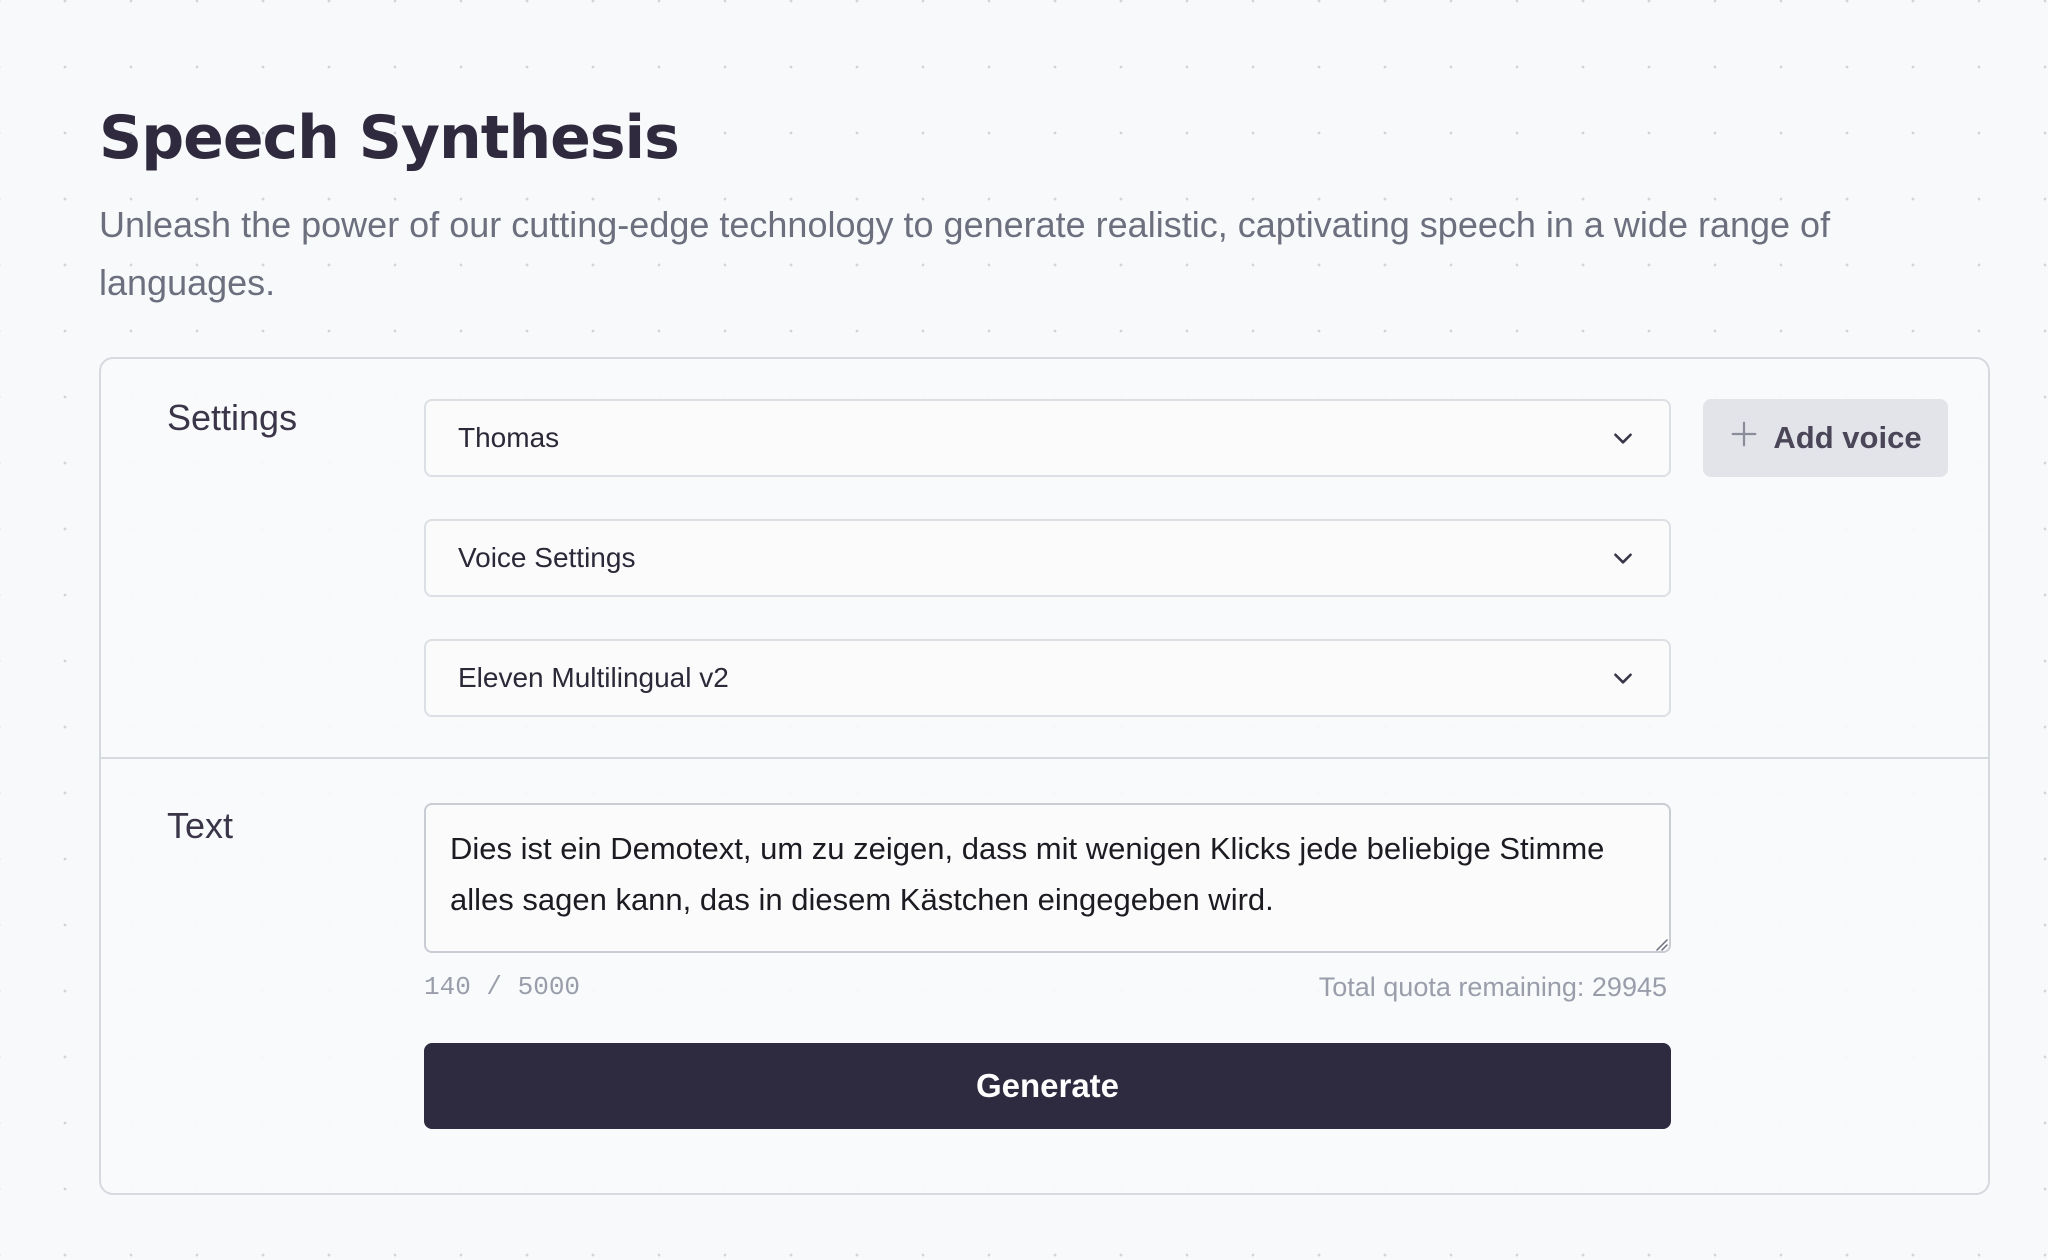 The width and height of the screenshot is (2048, 1260). I want to click on plus-icon, so click(1744, 438).